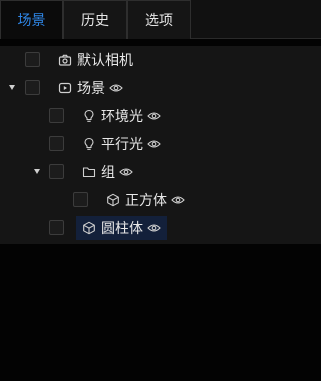 The width and height of the screenshot is (321, 381). I want to click on tab-bar: 场景 历史 选项, so click(160, 19).